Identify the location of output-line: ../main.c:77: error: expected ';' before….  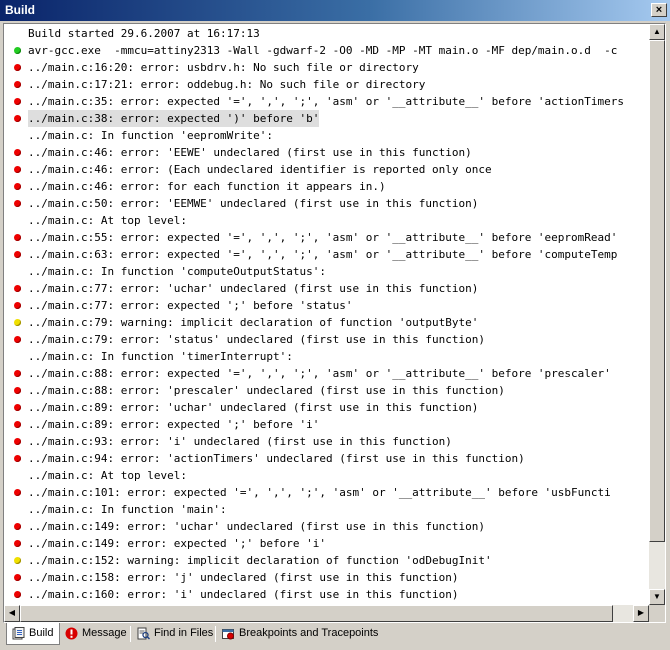
(326, 305).